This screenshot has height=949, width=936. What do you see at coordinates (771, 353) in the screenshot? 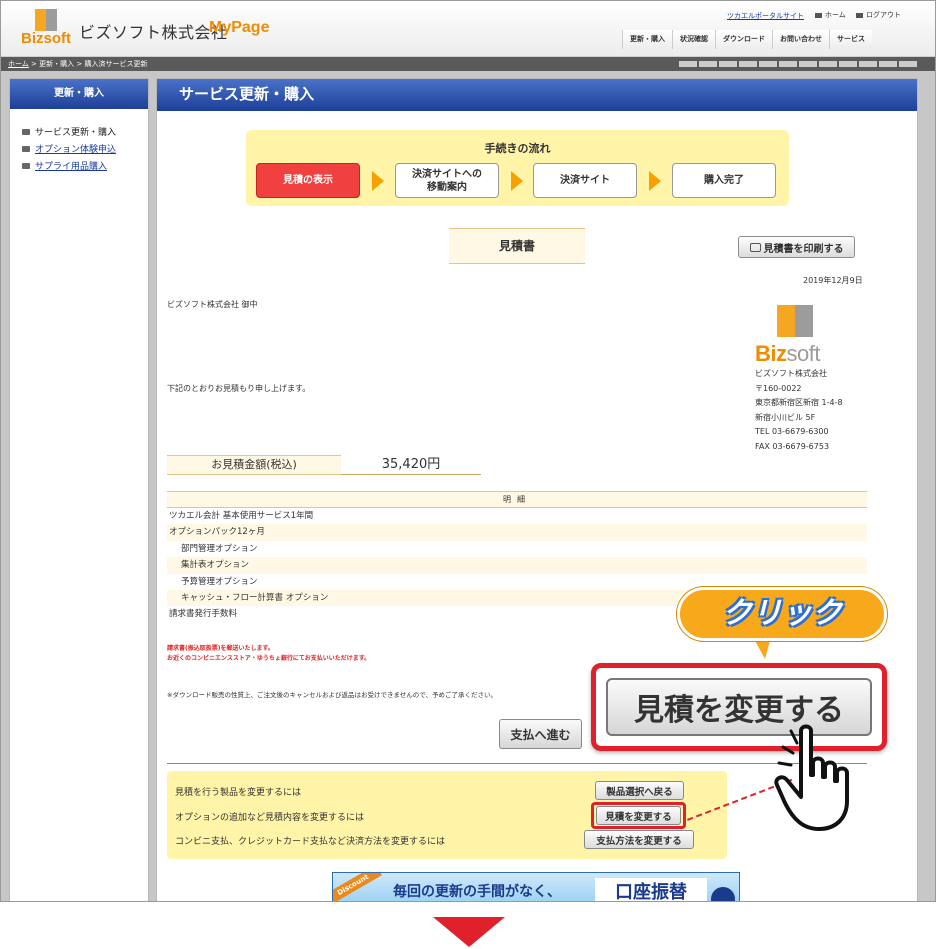
I see `logo-main: Biz` at bounding box center [771, 353].